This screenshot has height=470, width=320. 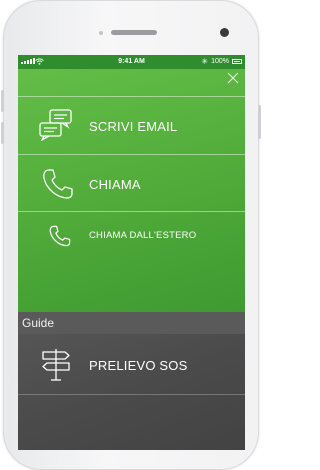 I want to click on menu-item-call: CHIAMA, so click(x=131, y=183).